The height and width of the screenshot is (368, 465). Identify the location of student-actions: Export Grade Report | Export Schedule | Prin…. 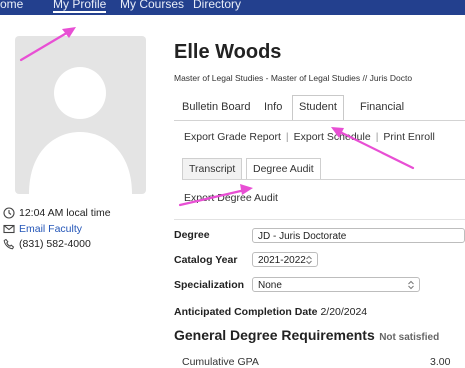
(309, 137).